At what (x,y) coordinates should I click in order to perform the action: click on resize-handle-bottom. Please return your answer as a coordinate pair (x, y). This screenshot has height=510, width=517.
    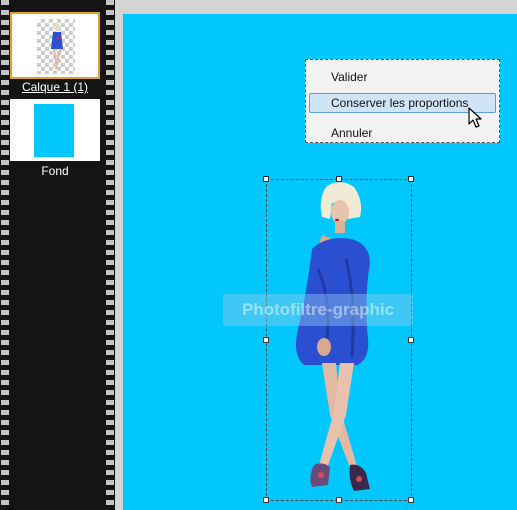
    Looking at the image, I should click on (339, 500).